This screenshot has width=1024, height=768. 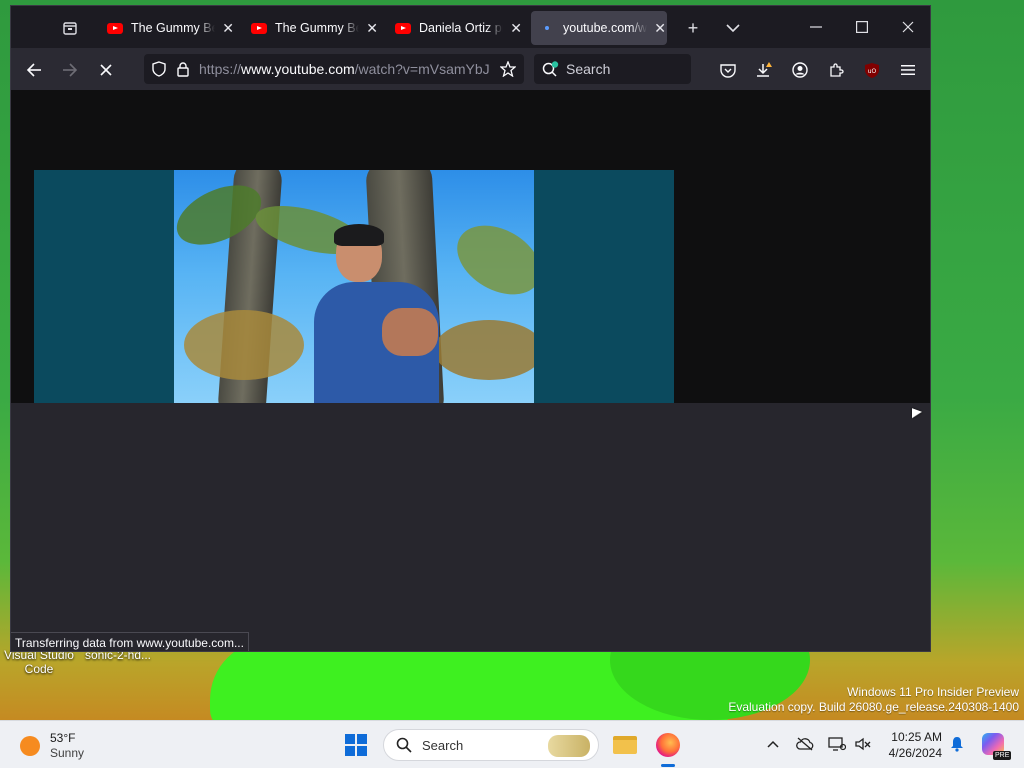 I want to click on search-input: Search, so click(x=588, y=69).